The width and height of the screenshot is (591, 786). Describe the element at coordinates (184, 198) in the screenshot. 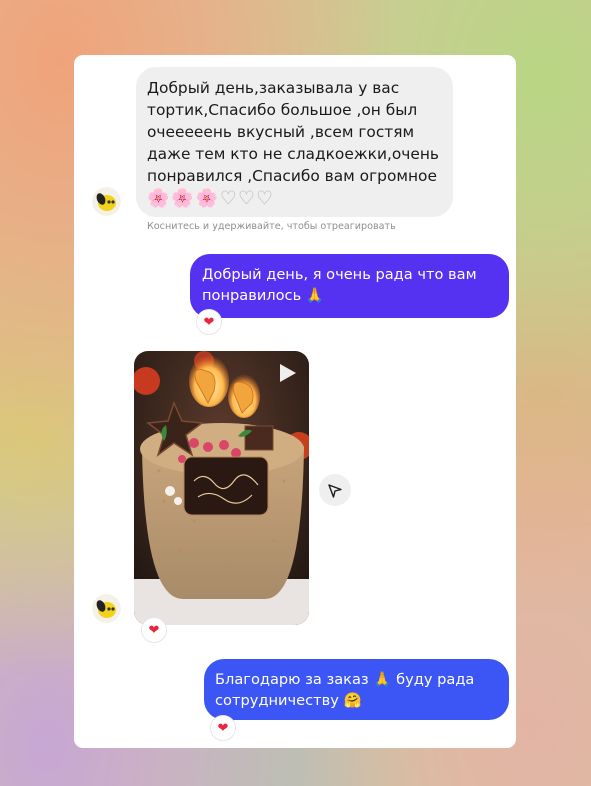

I see `flower-emojis: 🌸🌸🌸` at that location.